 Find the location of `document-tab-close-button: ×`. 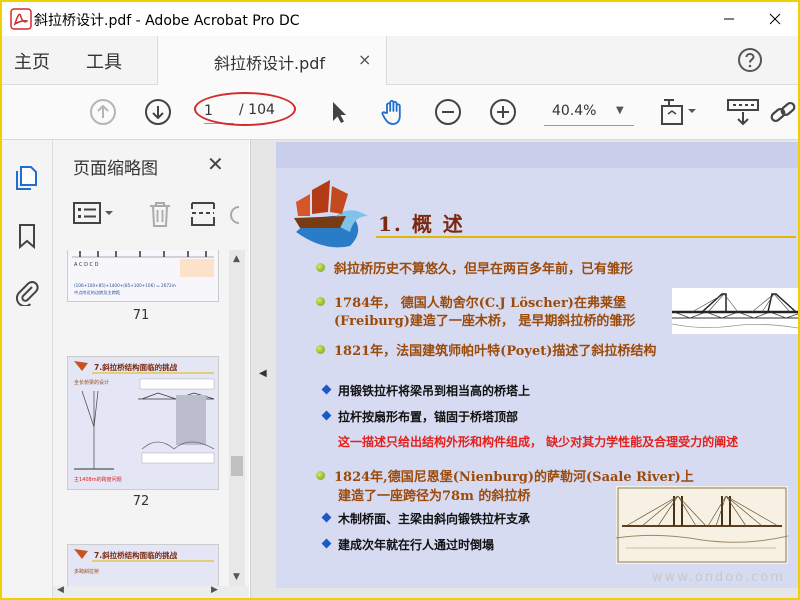

document-tab-close-button: × is located at coordinates (364, 59).